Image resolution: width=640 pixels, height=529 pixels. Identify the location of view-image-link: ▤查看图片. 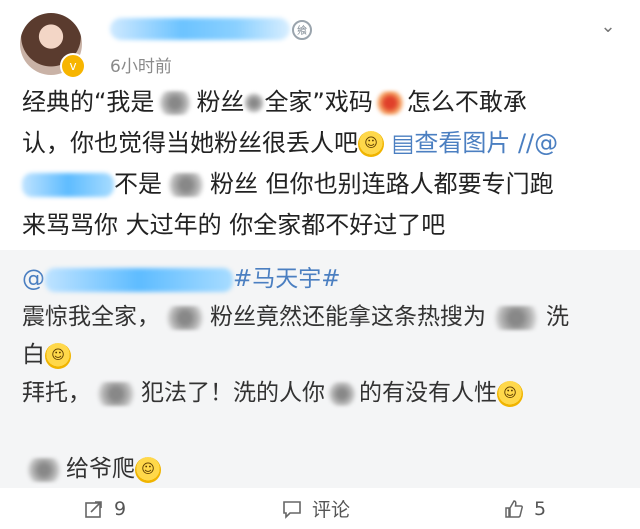
(451, 143).